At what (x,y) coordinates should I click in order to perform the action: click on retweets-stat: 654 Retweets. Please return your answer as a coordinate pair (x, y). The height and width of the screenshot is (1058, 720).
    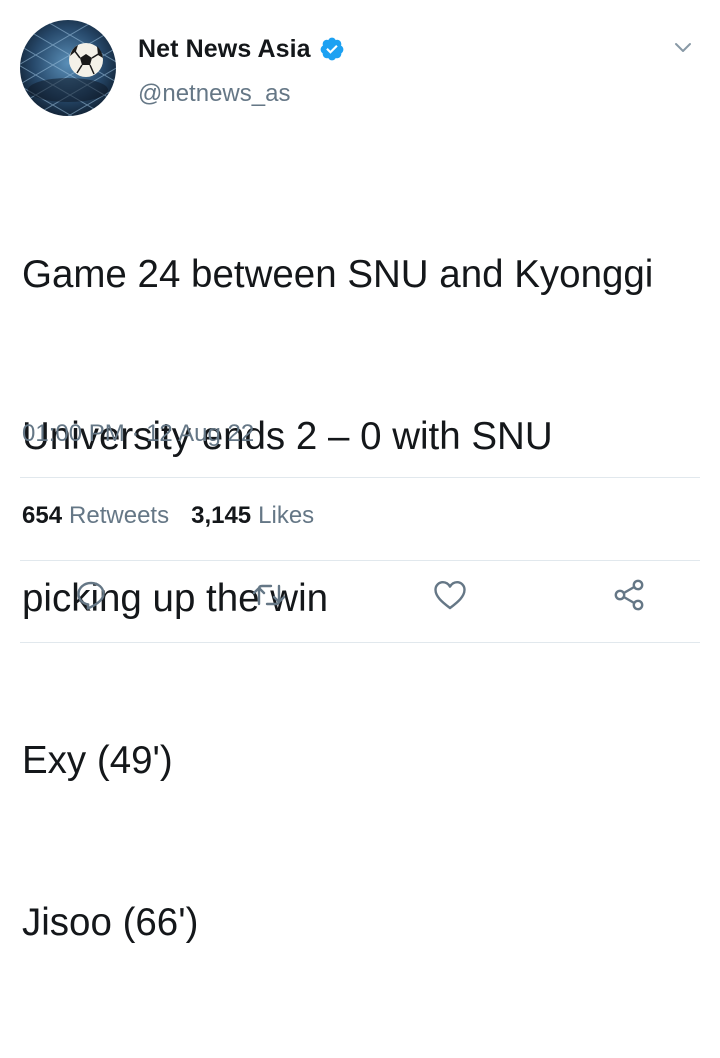
    Looking at the image, I should click on (95, 516).